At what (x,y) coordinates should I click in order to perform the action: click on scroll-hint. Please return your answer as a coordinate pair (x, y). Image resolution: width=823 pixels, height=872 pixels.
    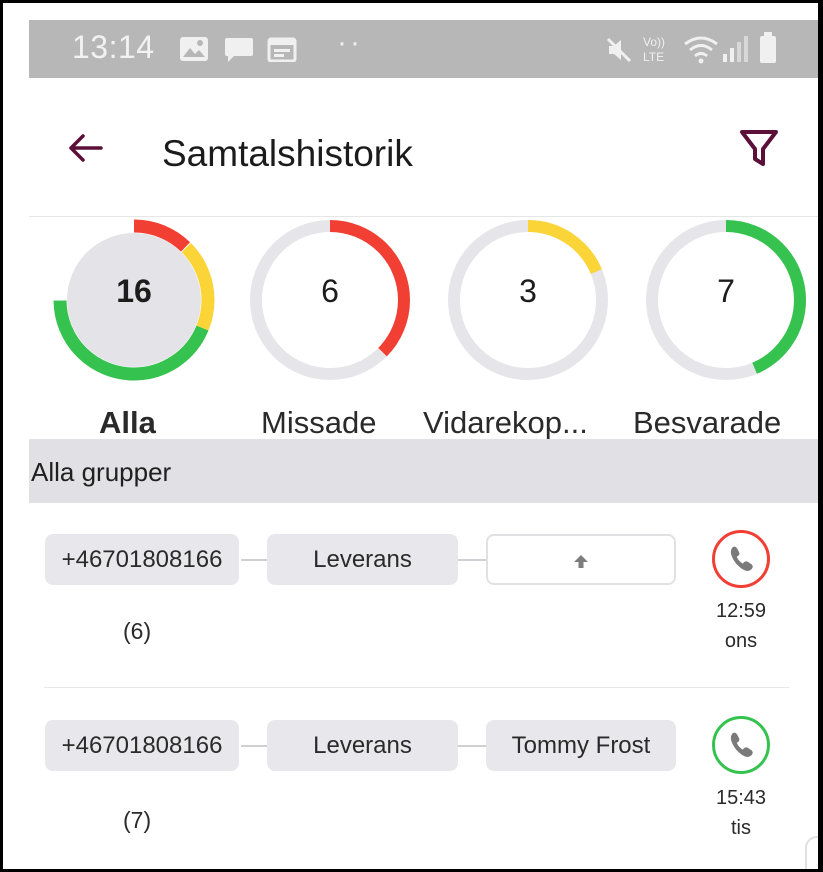
    Looking at the image, I should click on (811, 852).